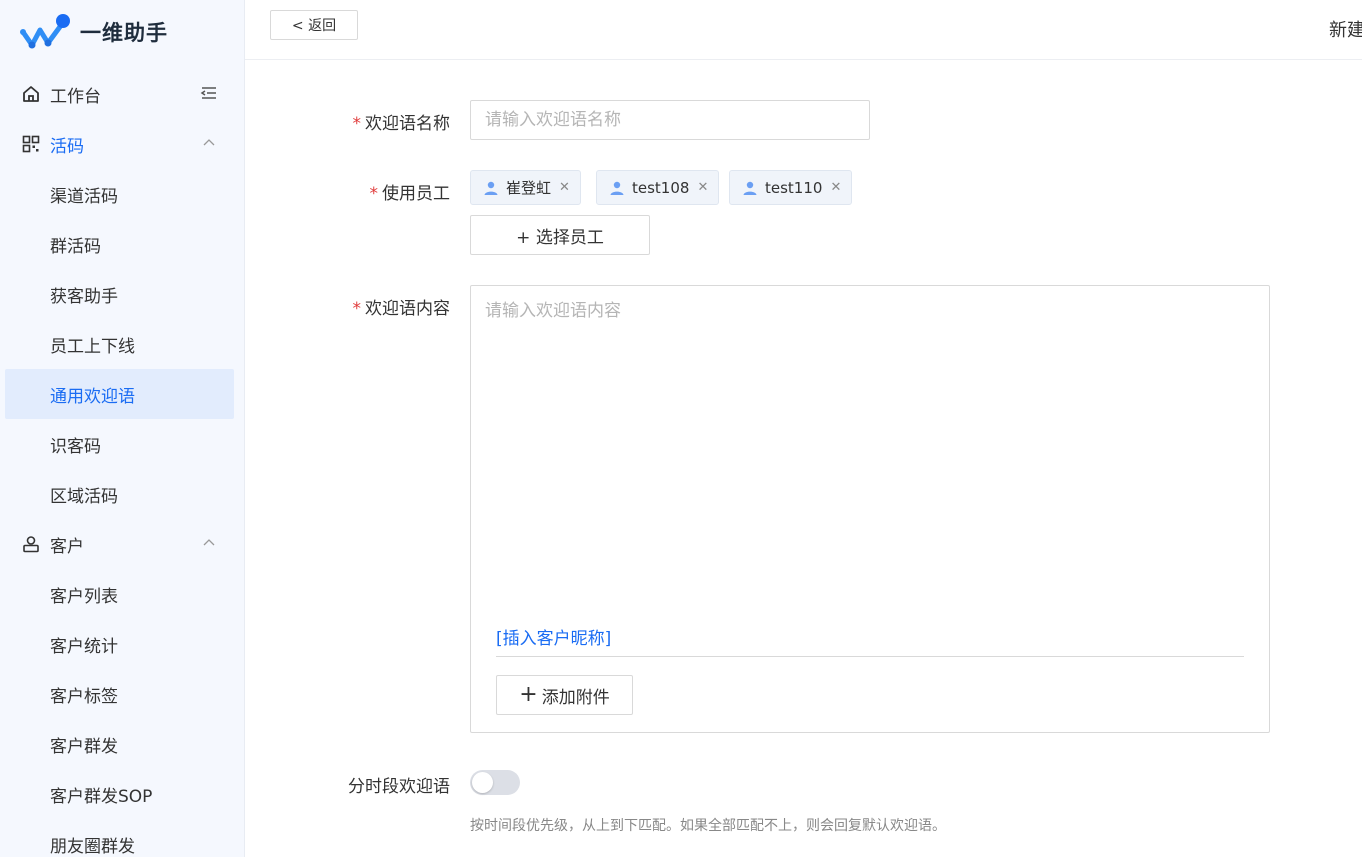 Image resolution: width=1362 pixels, height=857 pixels. I want to click on page-header: < 返回 新建, so click(803, 30).